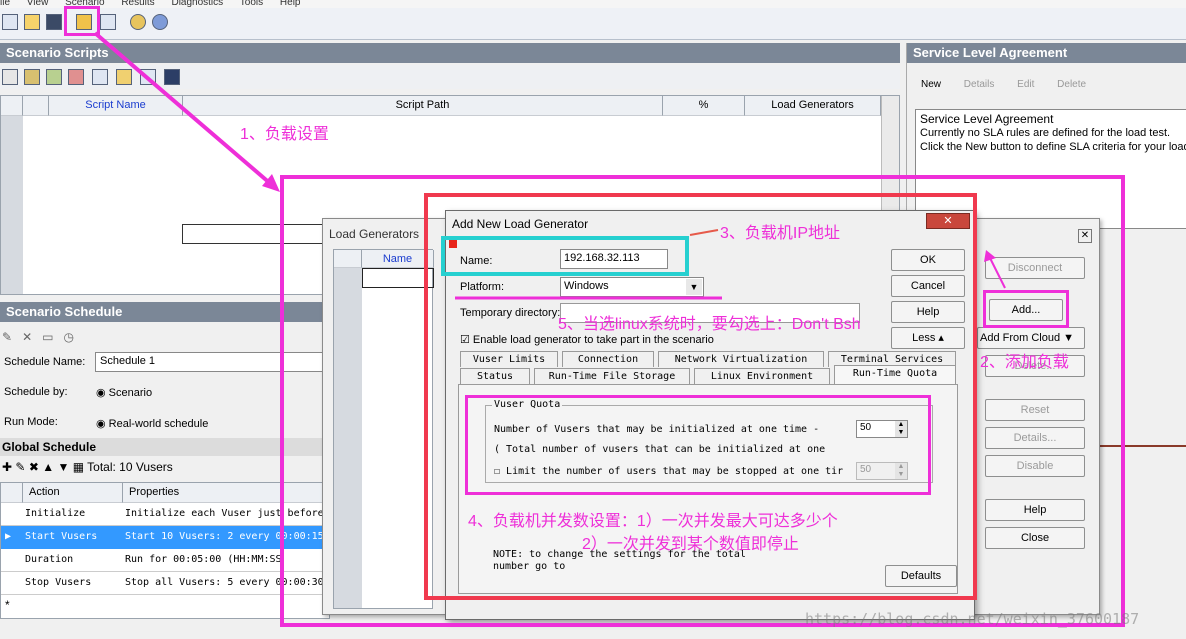  I want to click on annotation-4: 4、负载机并发数设置：1）一次并发最大可达多少个, so click(653, 521).